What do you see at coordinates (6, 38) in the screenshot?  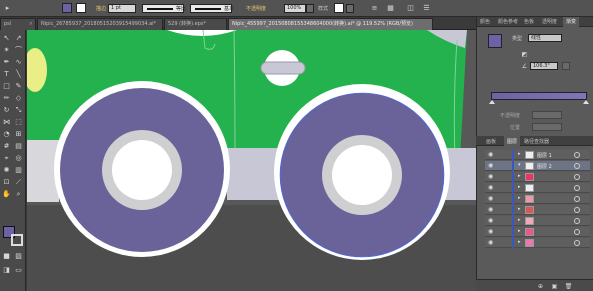 I see `selection-tool-icon: ↖` at bounding box center [6, 38].